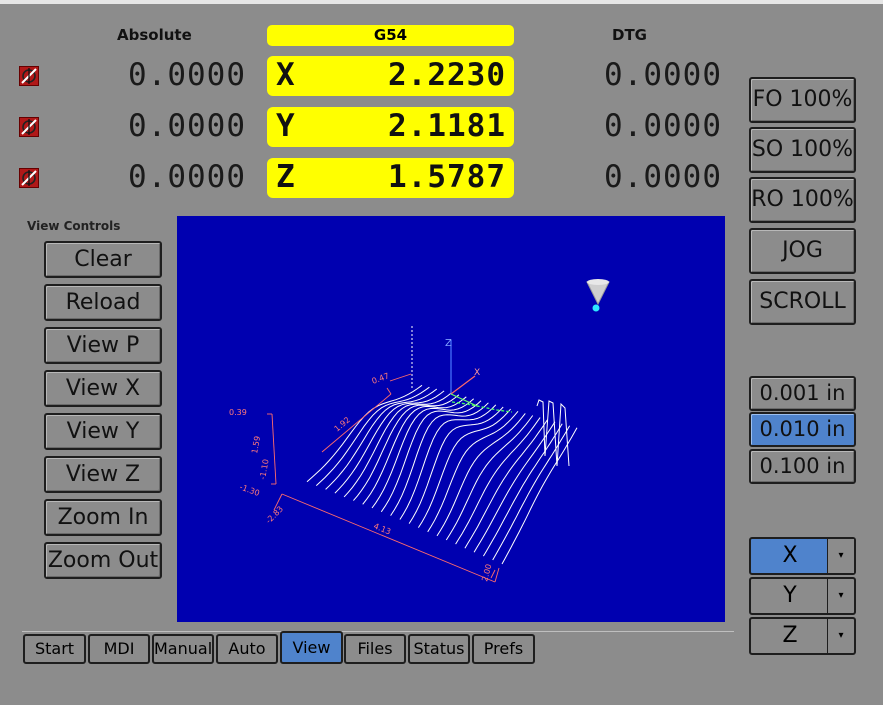  What do you see at coordinates (448, 343) in the screenshot?
I see `origin-z-label: Z` at bounding box center [448, 343].